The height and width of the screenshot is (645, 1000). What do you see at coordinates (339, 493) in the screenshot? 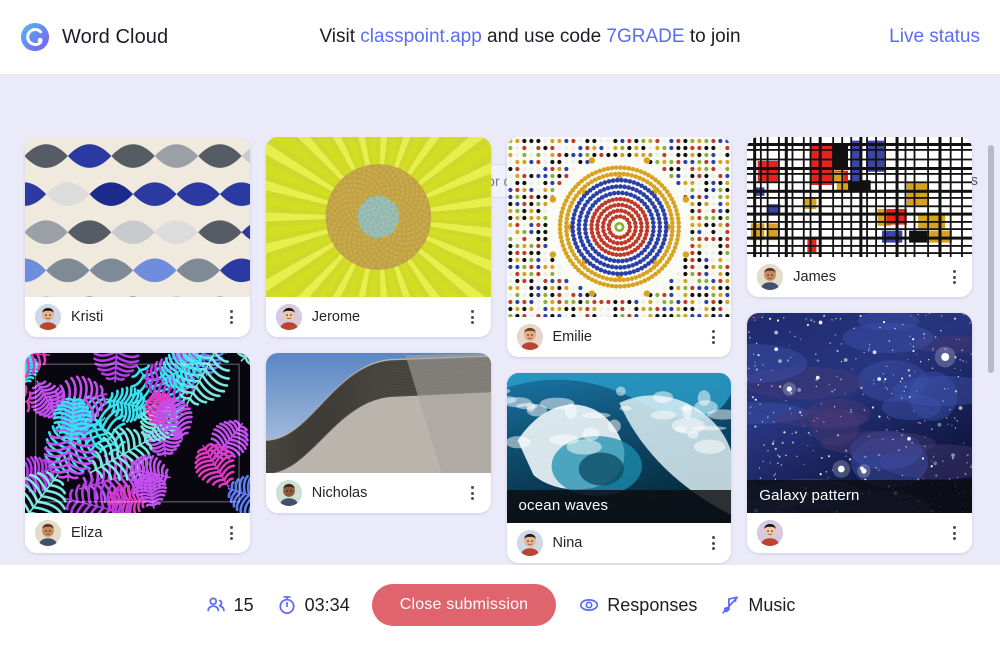
I see `response-author: Nicholas` at bounding box center [339, 493].